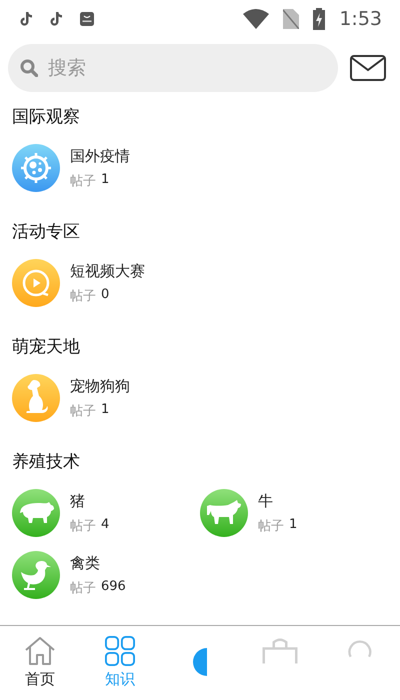 This screenshot has width=400, height=700. What do you see at coordinates (36, 398) in the screenshot?
I see `dog-icon` at bounding box center [36, 398].